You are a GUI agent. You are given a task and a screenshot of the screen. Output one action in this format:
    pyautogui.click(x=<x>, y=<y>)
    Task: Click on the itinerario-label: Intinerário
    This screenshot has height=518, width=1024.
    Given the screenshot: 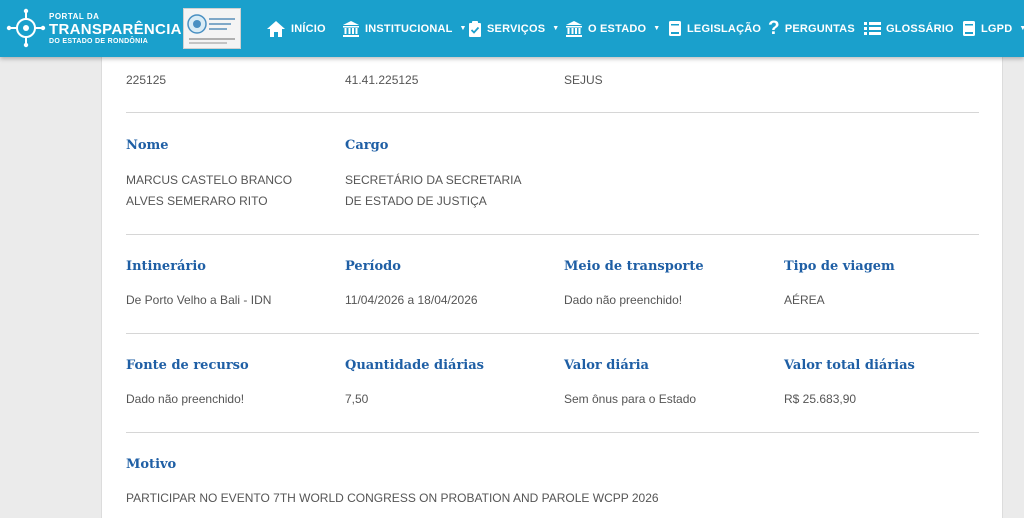 What is the action you would take?
    pyautogui.click(x=166, y=266)
    